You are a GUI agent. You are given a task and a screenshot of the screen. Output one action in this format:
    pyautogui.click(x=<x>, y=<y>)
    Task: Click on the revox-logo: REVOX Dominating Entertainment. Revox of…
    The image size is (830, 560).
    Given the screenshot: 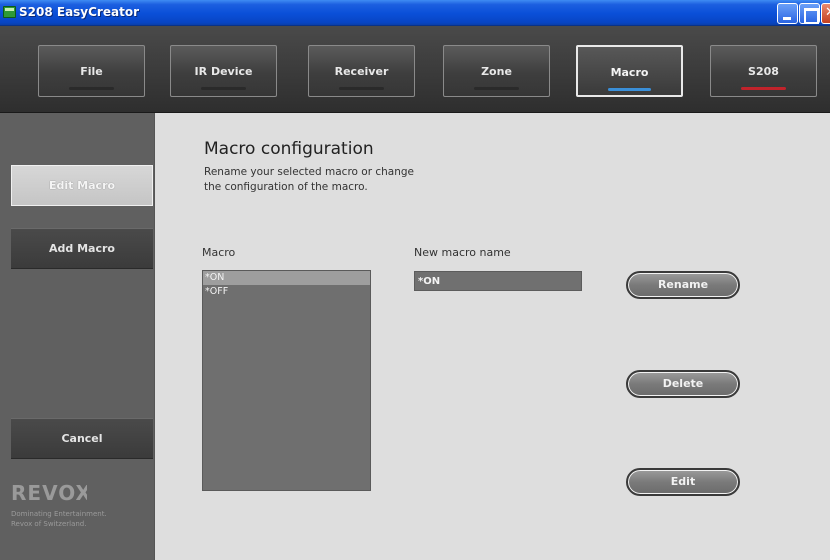 What is the action you would take?
    pyautogui.click(x=81, y=505)
    